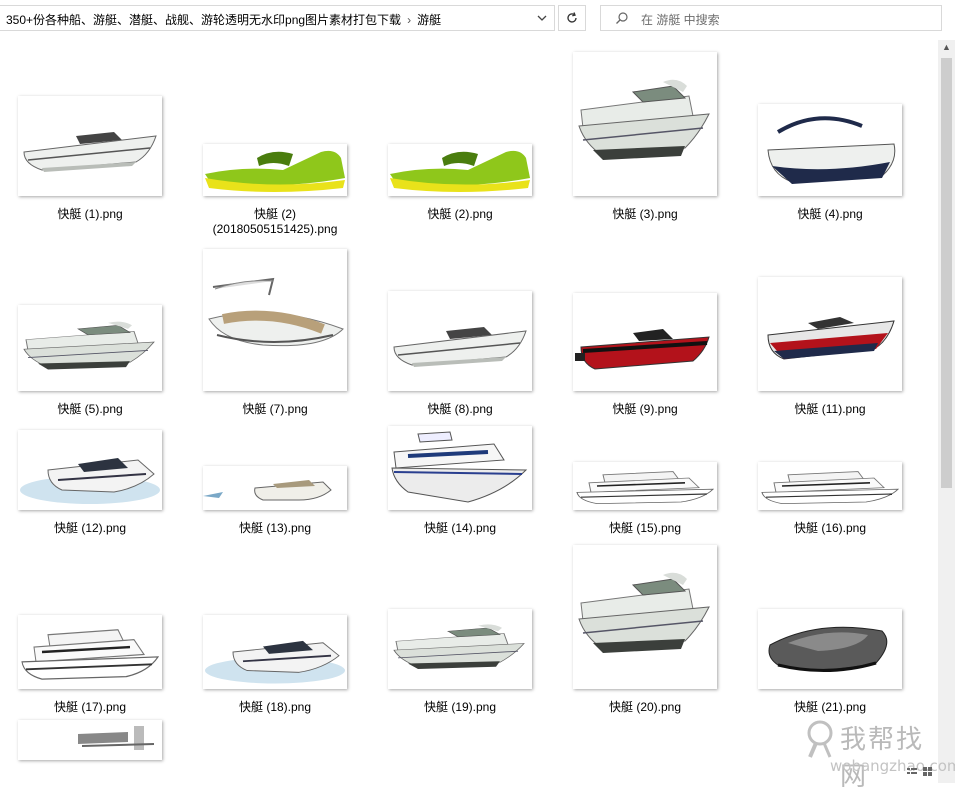  Describe the element at coordinates (830, 214) in the screenshot. I see `file-name: 快艇 (4).png` at that location.